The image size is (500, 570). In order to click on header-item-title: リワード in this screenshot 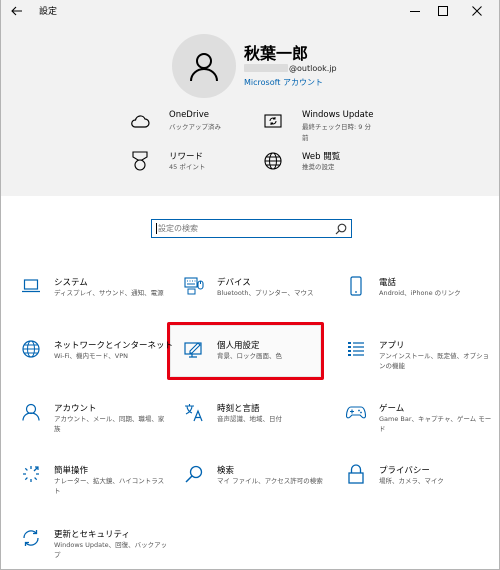, I will do `click(186, 157)`.